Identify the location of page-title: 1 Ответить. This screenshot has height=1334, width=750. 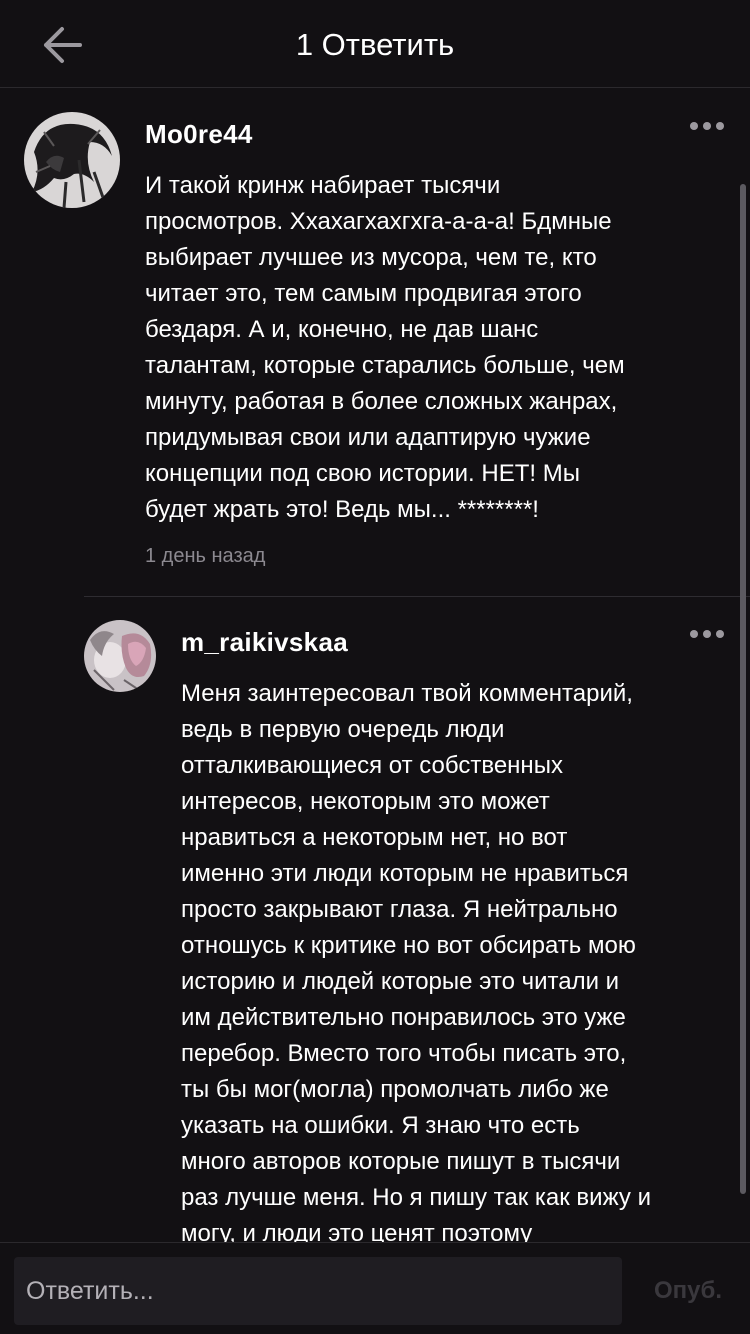
(375, 44).